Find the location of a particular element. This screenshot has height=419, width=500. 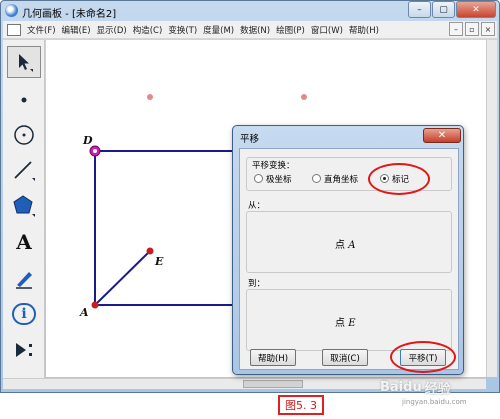

straightedge-tool is located at coordinates (24, 170).